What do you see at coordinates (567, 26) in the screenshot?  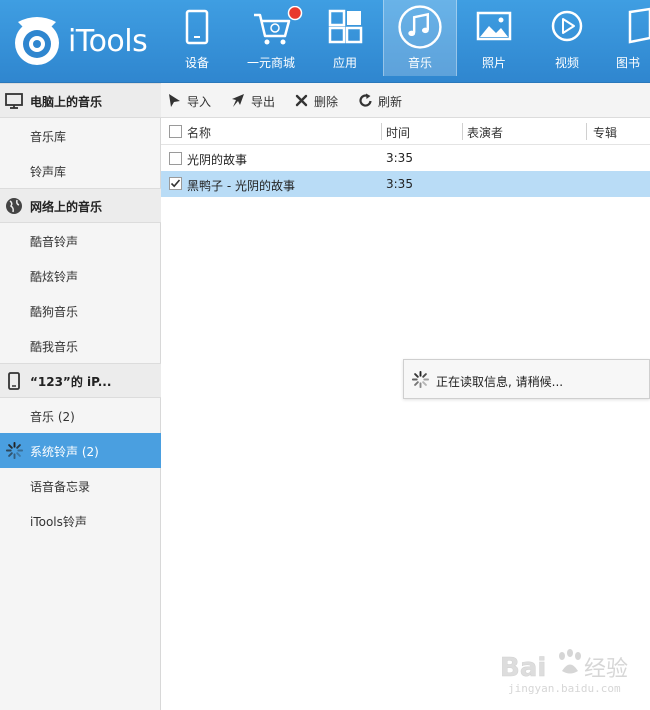 I see `play-icon` at bounding box center [567, 26].